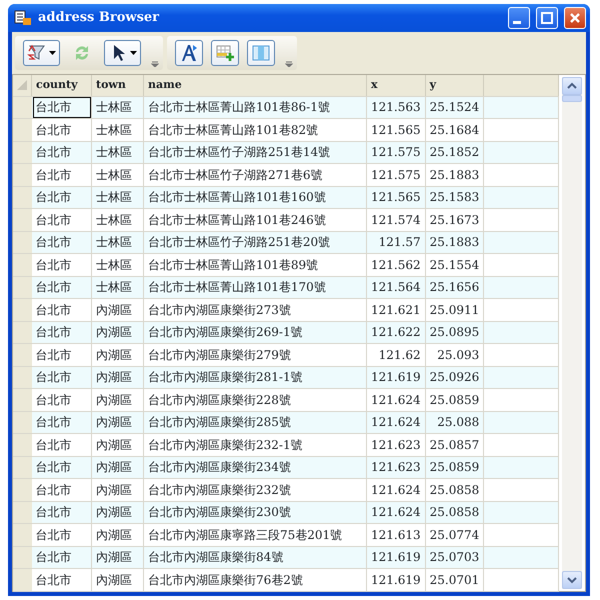 The width and height of the screenshot is (600, 600). I want to click on table-cell: 25.1883, so click(454, 242).